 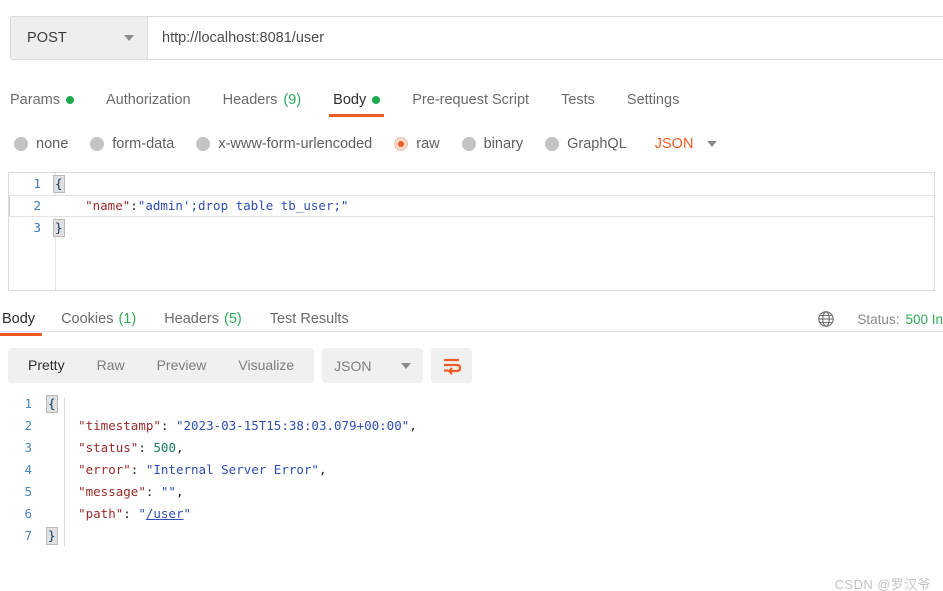 I want to click on body-type-label: GraphQL, so click(x=597, y=144).